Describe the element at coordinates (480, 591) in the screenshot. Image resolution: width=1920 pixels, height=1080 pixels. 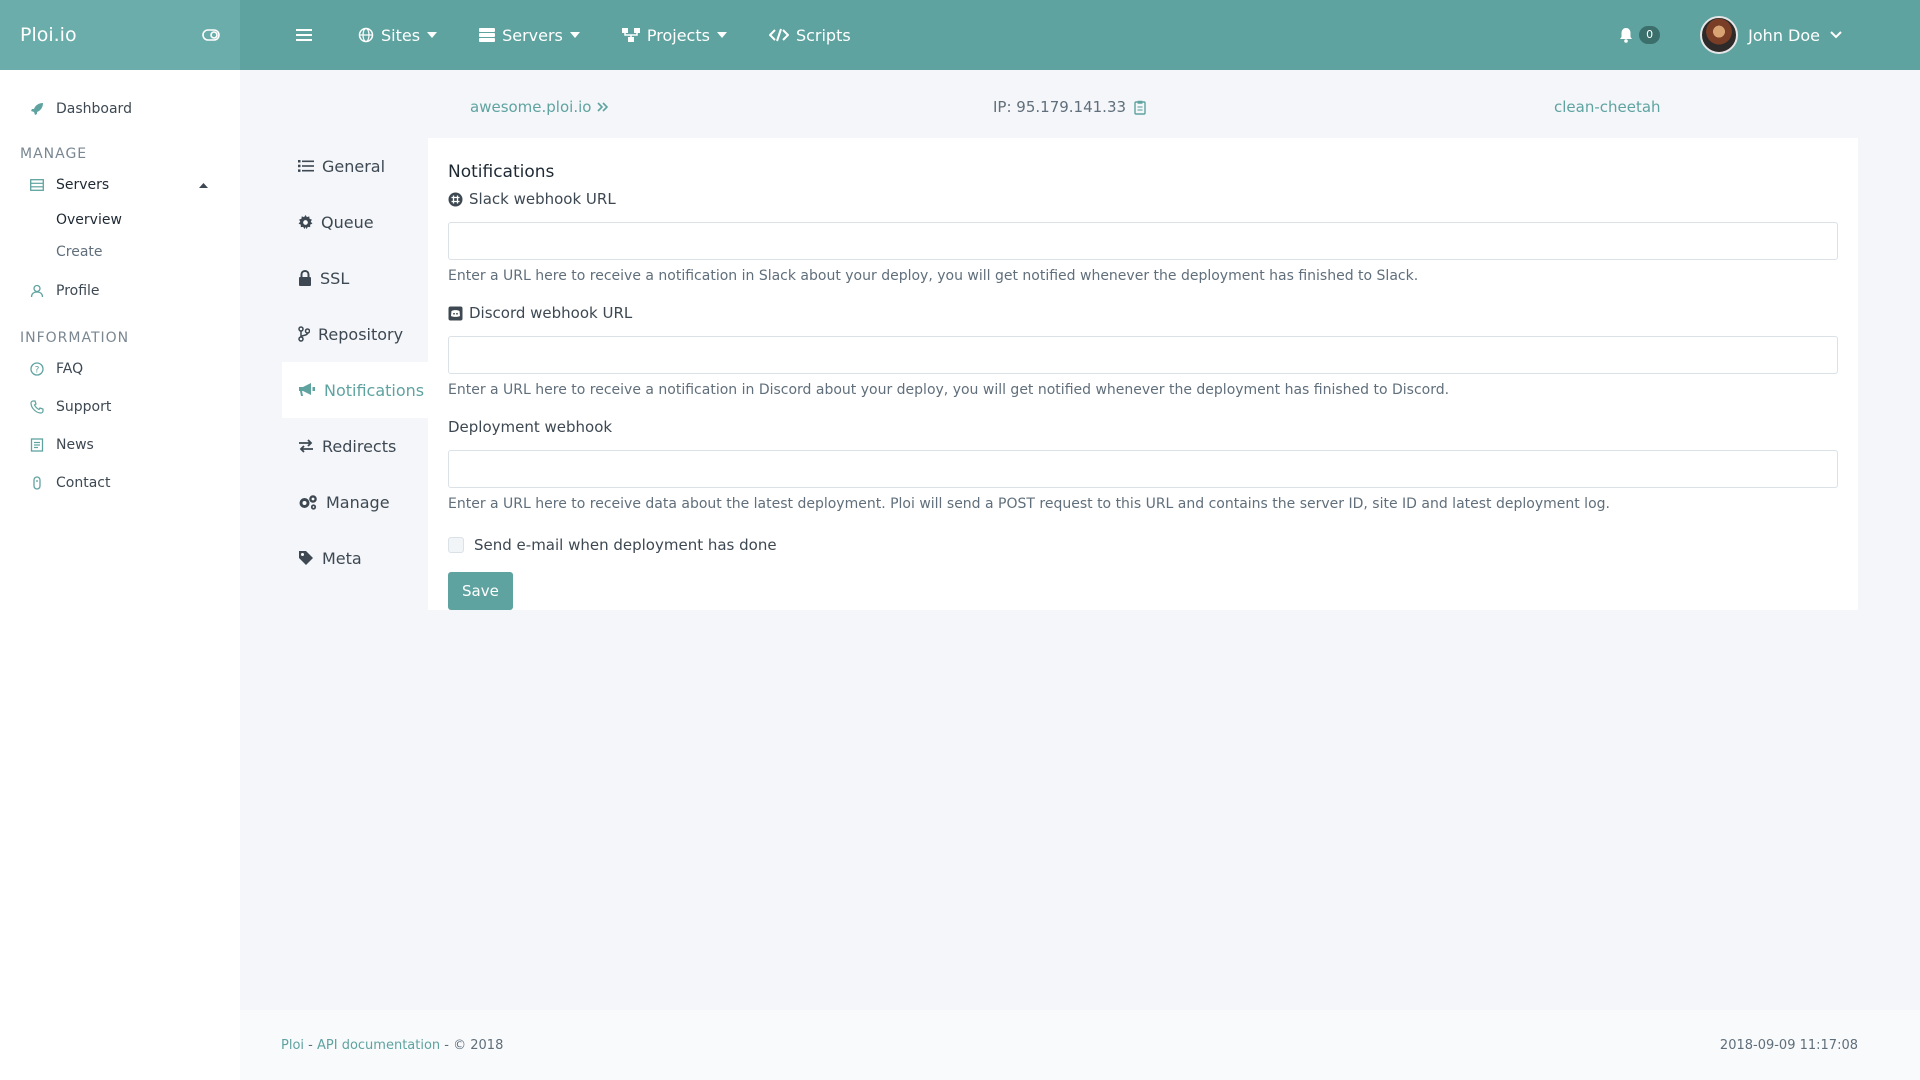
I see `save-button: Save` at that location.